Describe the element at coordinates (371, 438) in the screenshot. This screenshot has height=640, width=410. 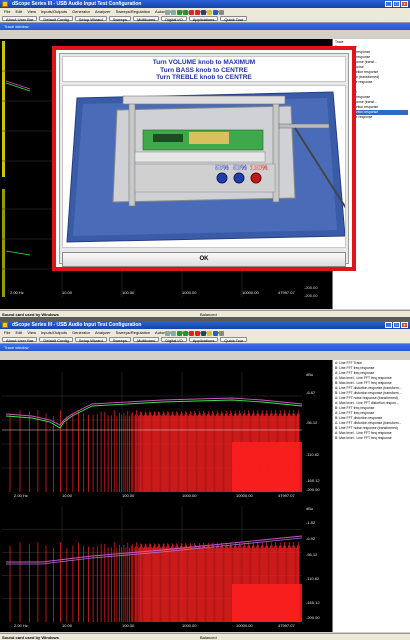
I see `legend-item: B: Max level - Line FFT freq response` at that location.